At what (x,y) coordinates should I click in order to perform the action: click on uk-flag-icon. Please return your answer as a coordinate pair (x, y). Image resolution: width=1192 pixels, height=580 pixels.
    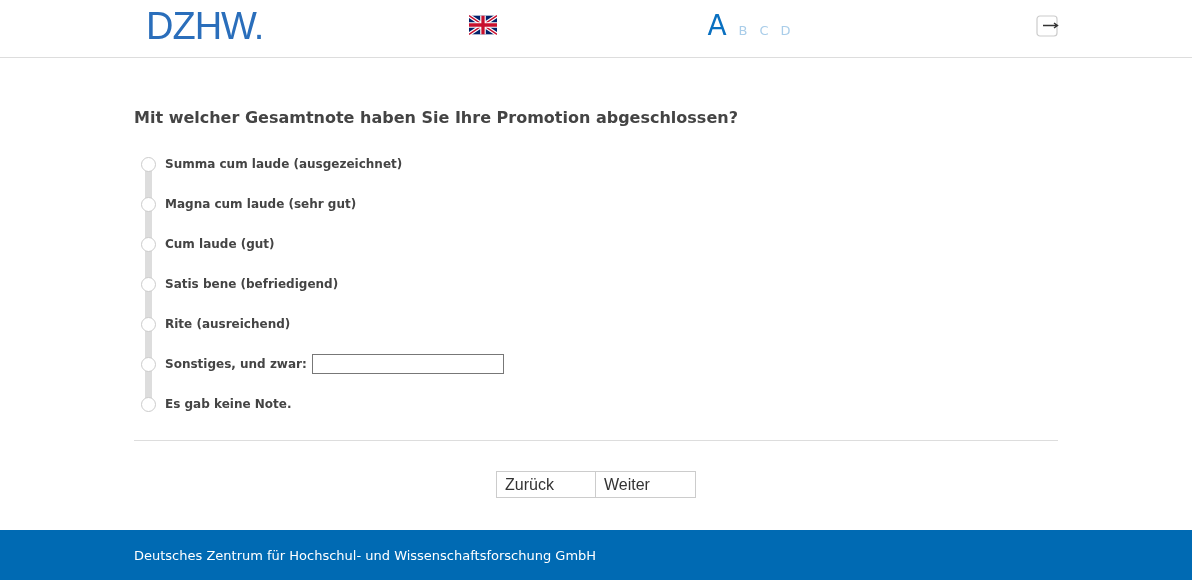
    Looking at the image, I should click on (483, 24).